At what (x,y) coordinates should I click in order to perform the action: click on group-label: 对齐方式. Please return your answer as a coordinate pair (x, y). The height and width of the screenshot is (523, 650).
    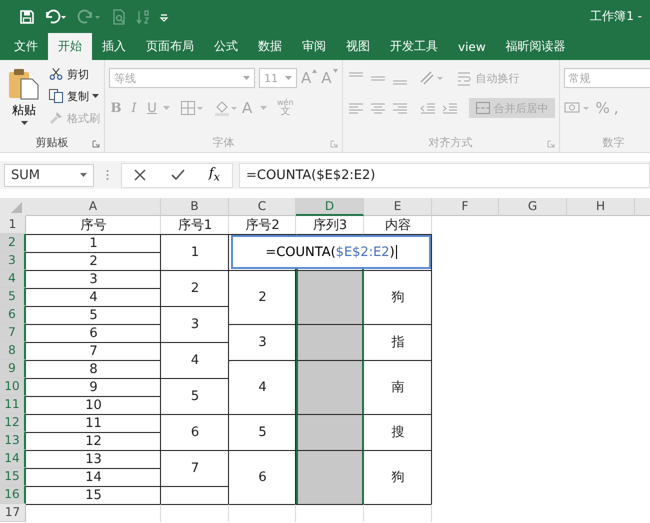
    Looking at the image, I should click on (450, 142).